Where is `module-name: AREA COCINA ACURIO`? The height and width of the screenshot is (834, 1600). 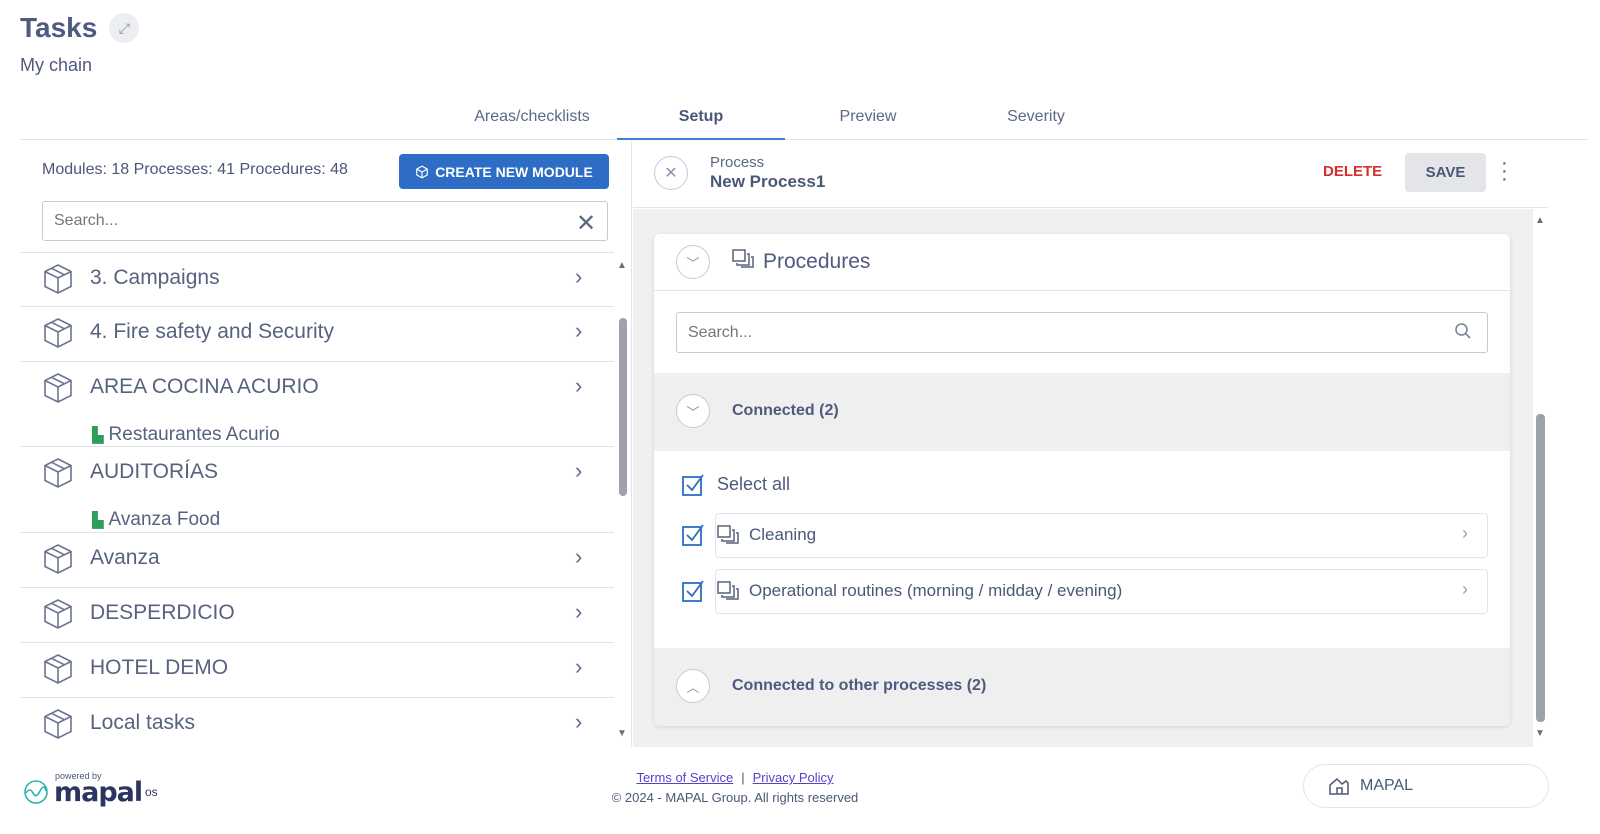
module-name: AREA COCINA ACURIO is located at coordinates (204, 386).